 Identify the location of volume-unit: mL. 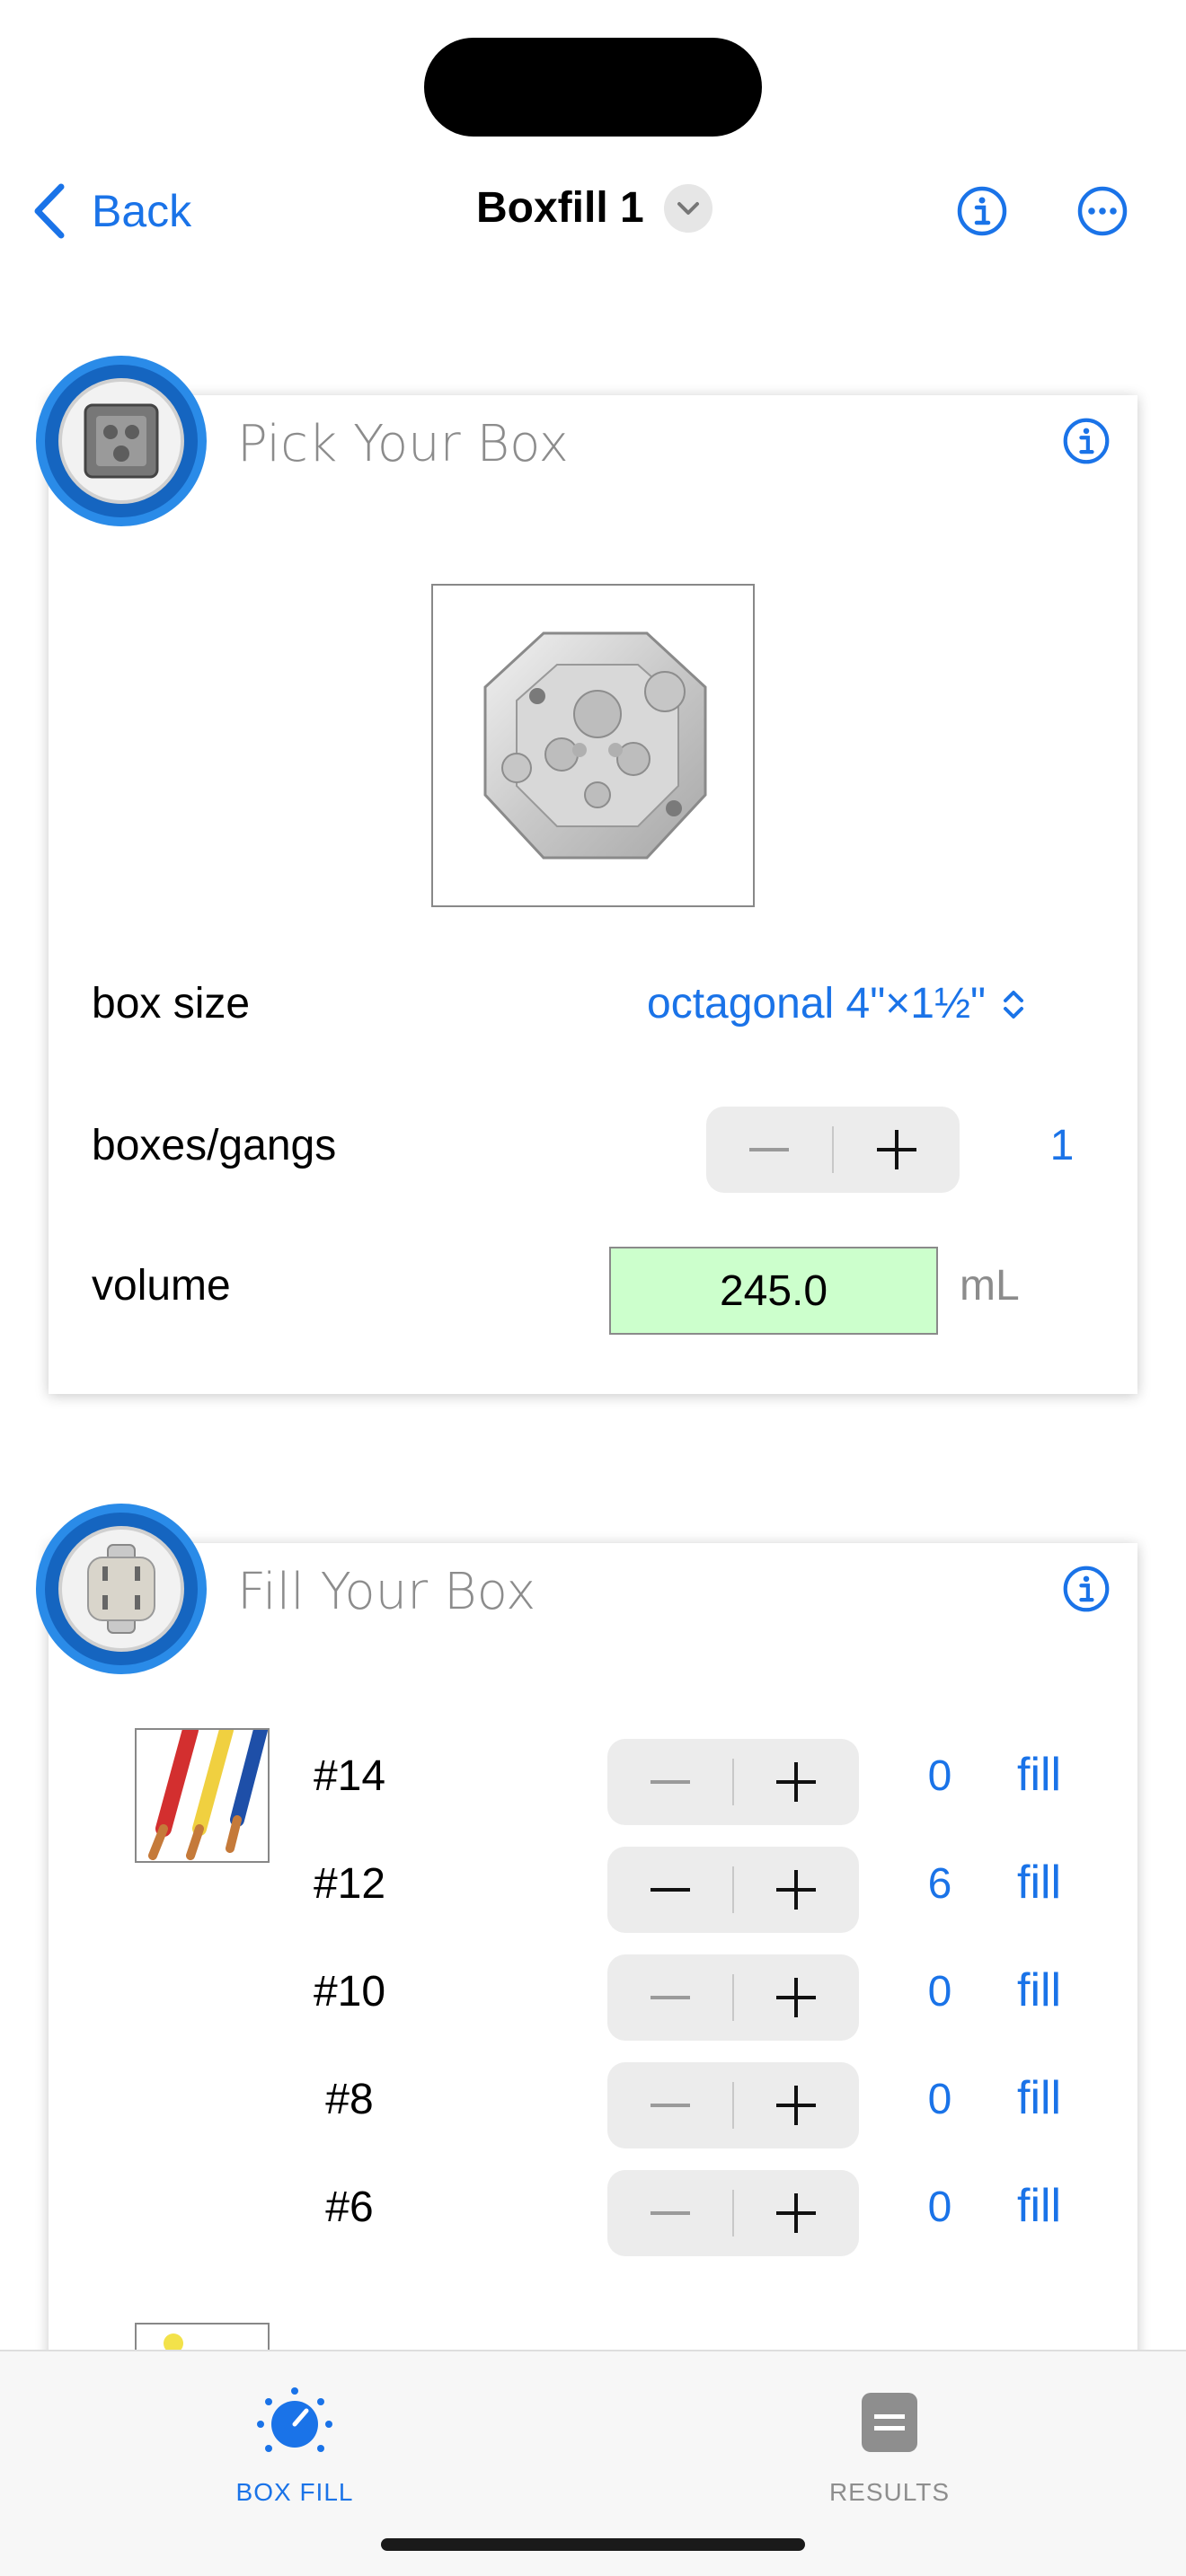
(990, 1286).